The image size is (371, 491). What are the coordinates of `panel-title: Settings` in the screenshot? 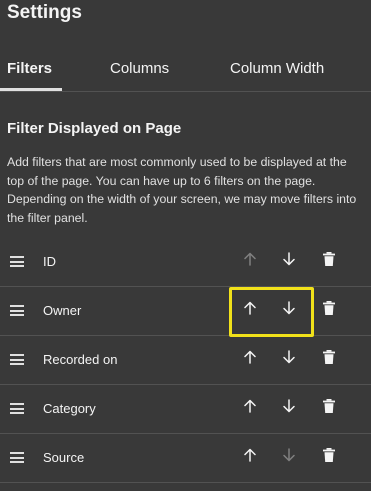 It's located at (44, 12).